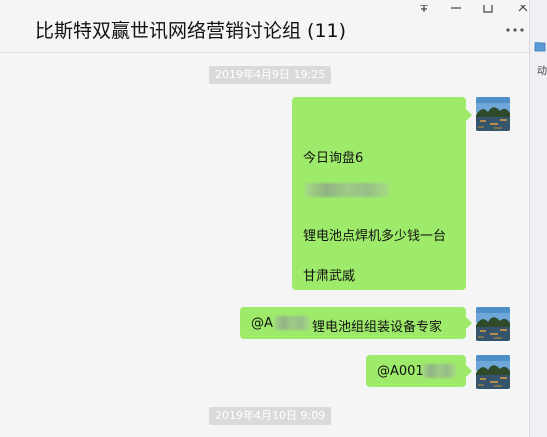 The image size is (547, 437). Describe the element at coordinates (456, 5) in the screenshot. I see `minimize-button` at that location.